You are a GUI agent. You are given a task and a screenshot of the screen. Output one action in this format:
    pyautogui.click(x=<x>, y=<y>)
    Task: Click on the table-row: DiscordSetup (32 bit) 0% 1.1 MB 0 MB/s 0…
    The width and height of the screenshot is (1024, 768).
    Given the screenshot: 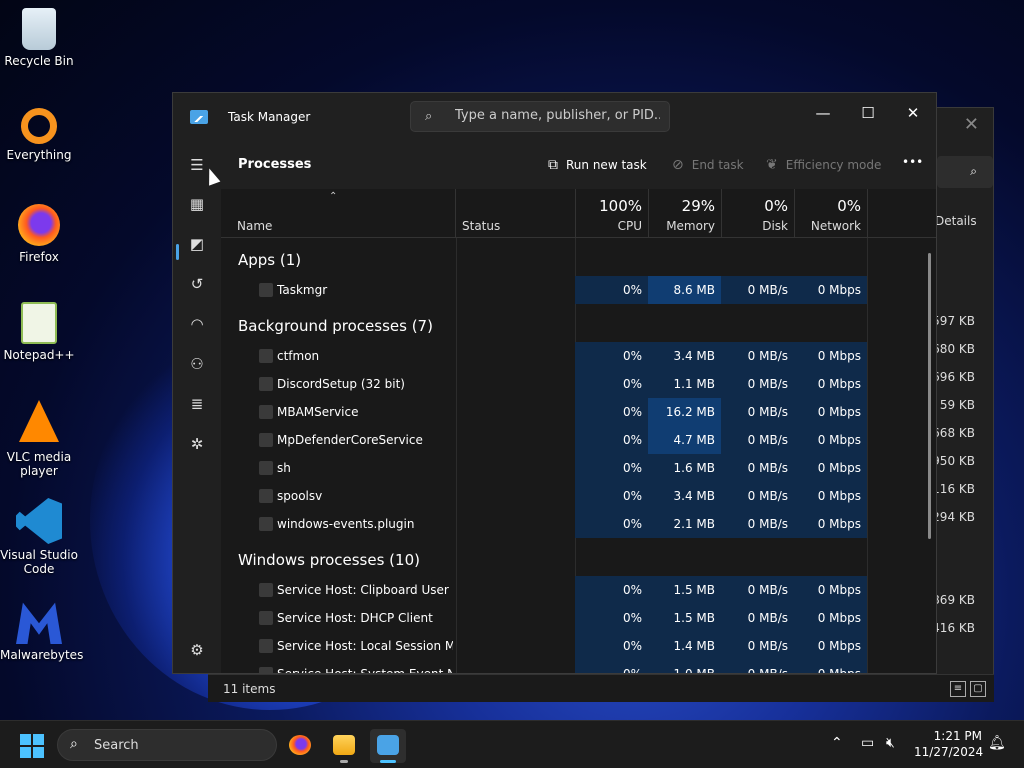 What is the action you would take?
    pyautogui.click(x=544, y=384)
    